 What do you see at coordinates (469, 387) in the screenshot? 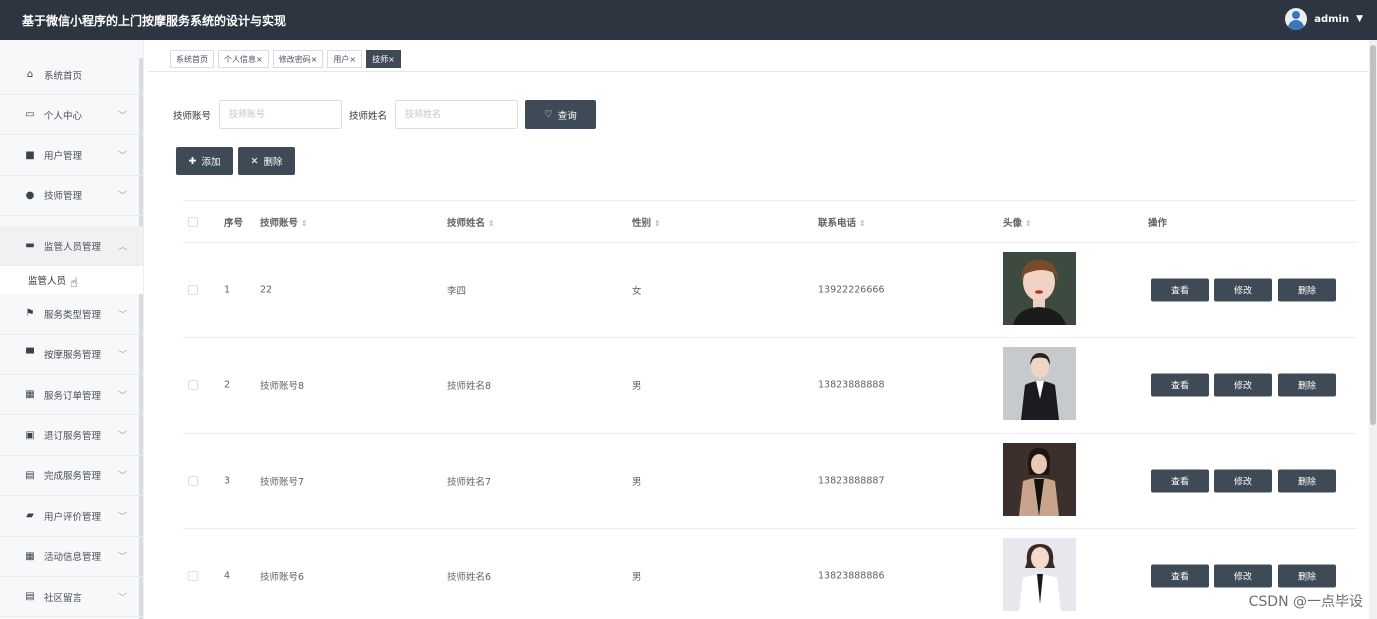
I see `row-name: 技师姓名8` at bounding box center [469, 387].